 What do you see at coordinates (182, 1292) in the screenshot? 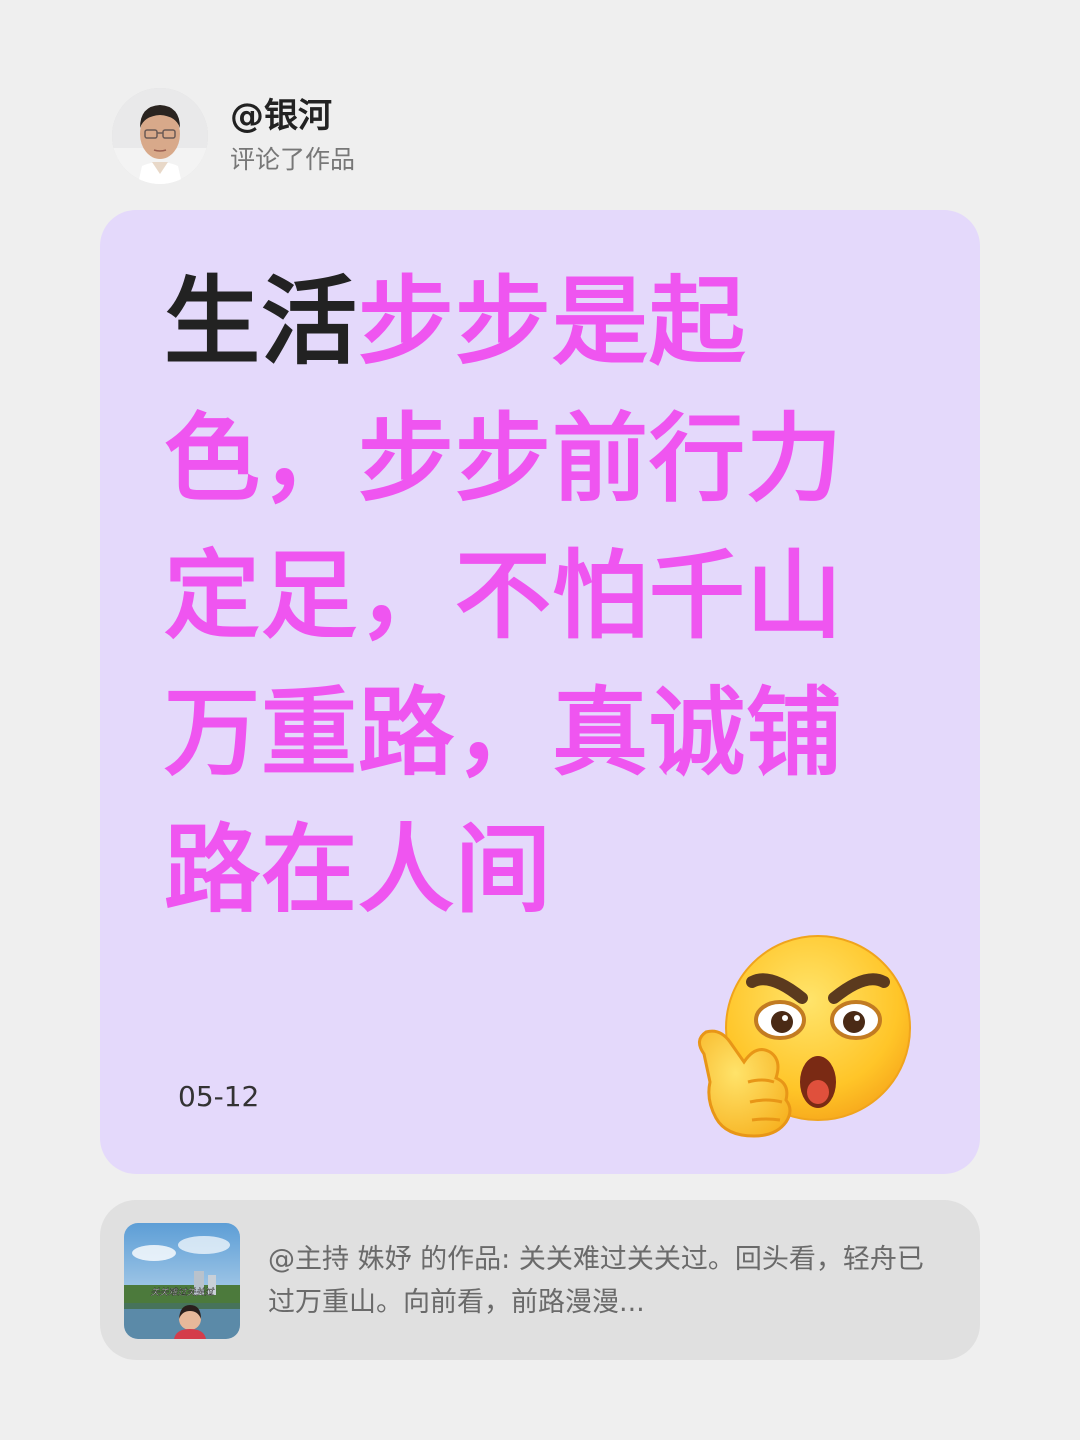
I see `thumbnail-caption: 关关难过关关过` at bounding box center [182, 1292].